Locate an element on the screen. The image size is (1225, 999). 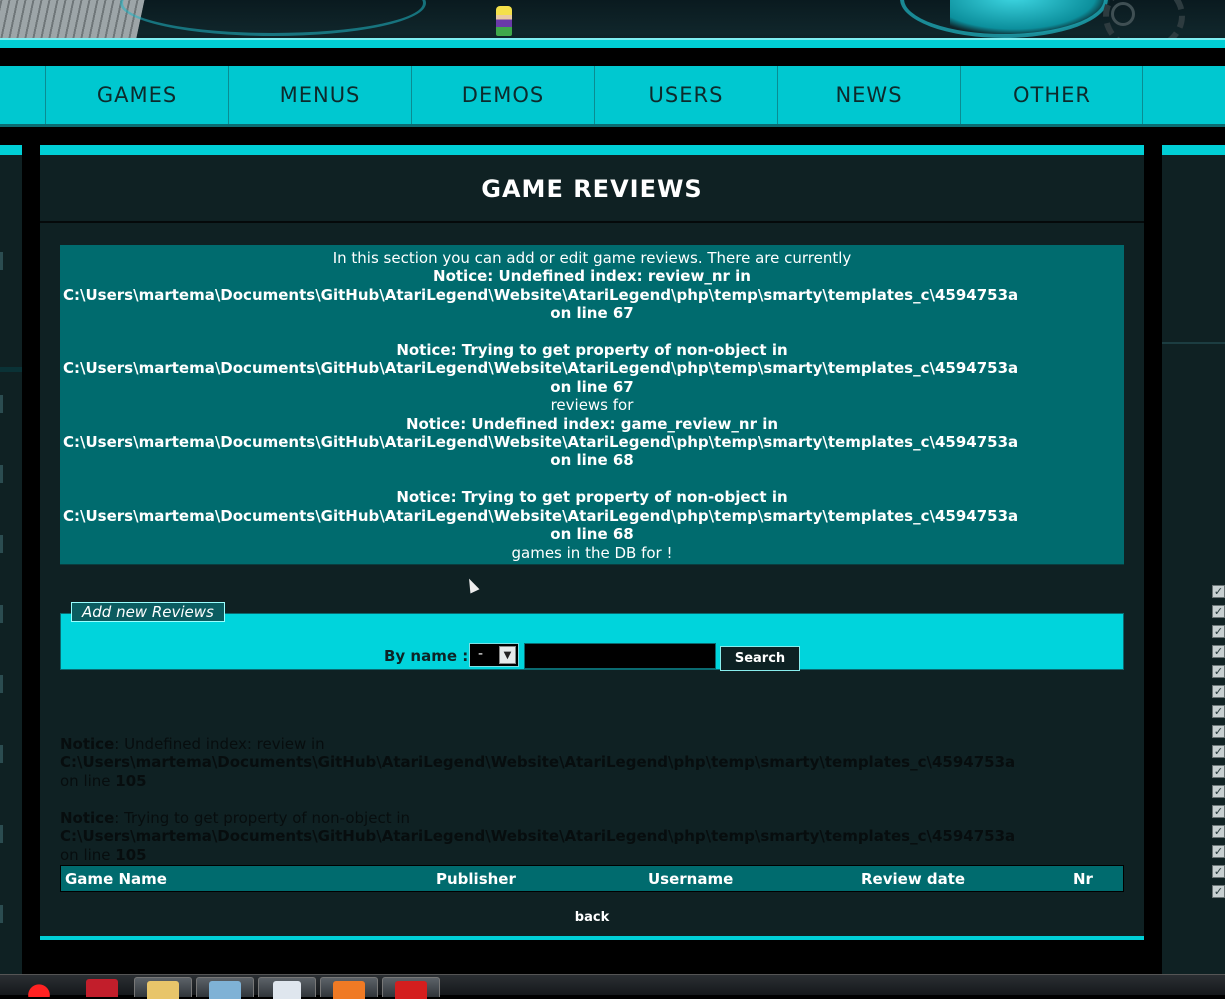
column-review-date: Review date is located at coordinates (913, 879).